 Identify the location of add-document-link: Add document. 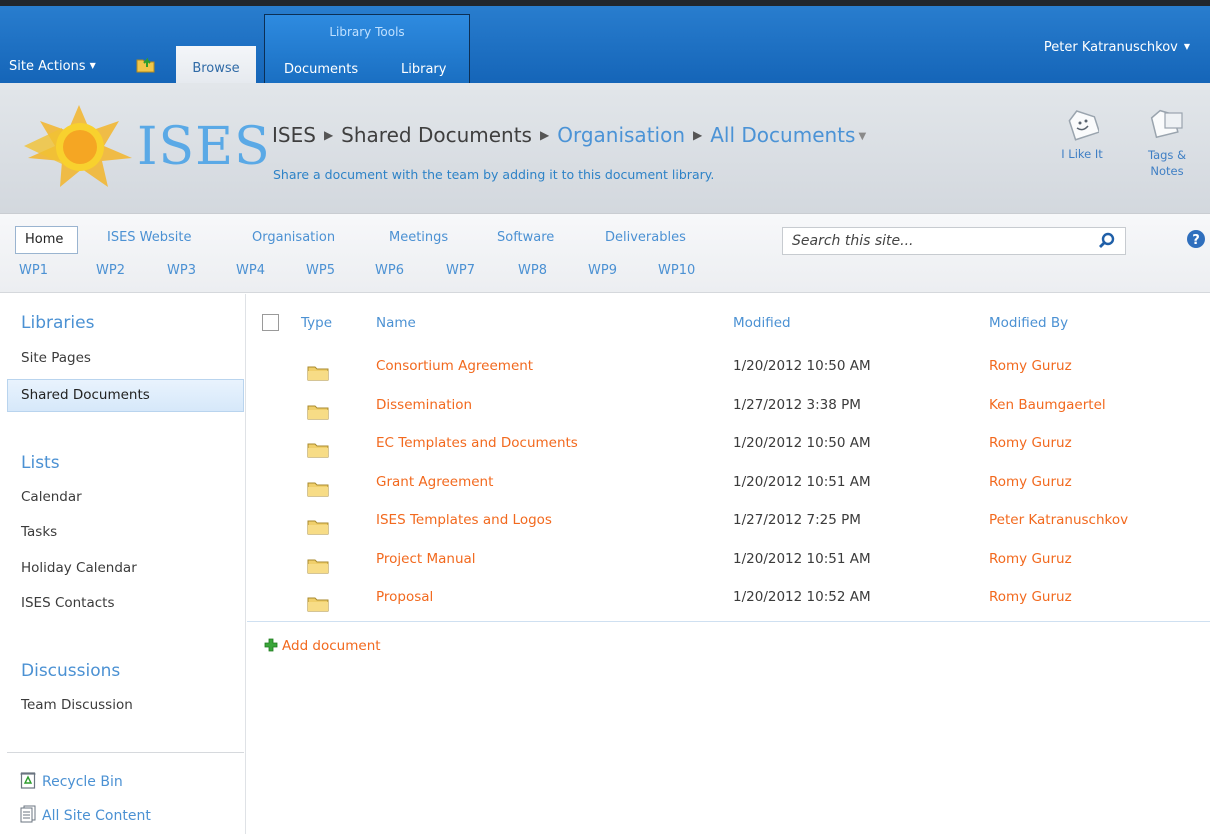
(322, 646).